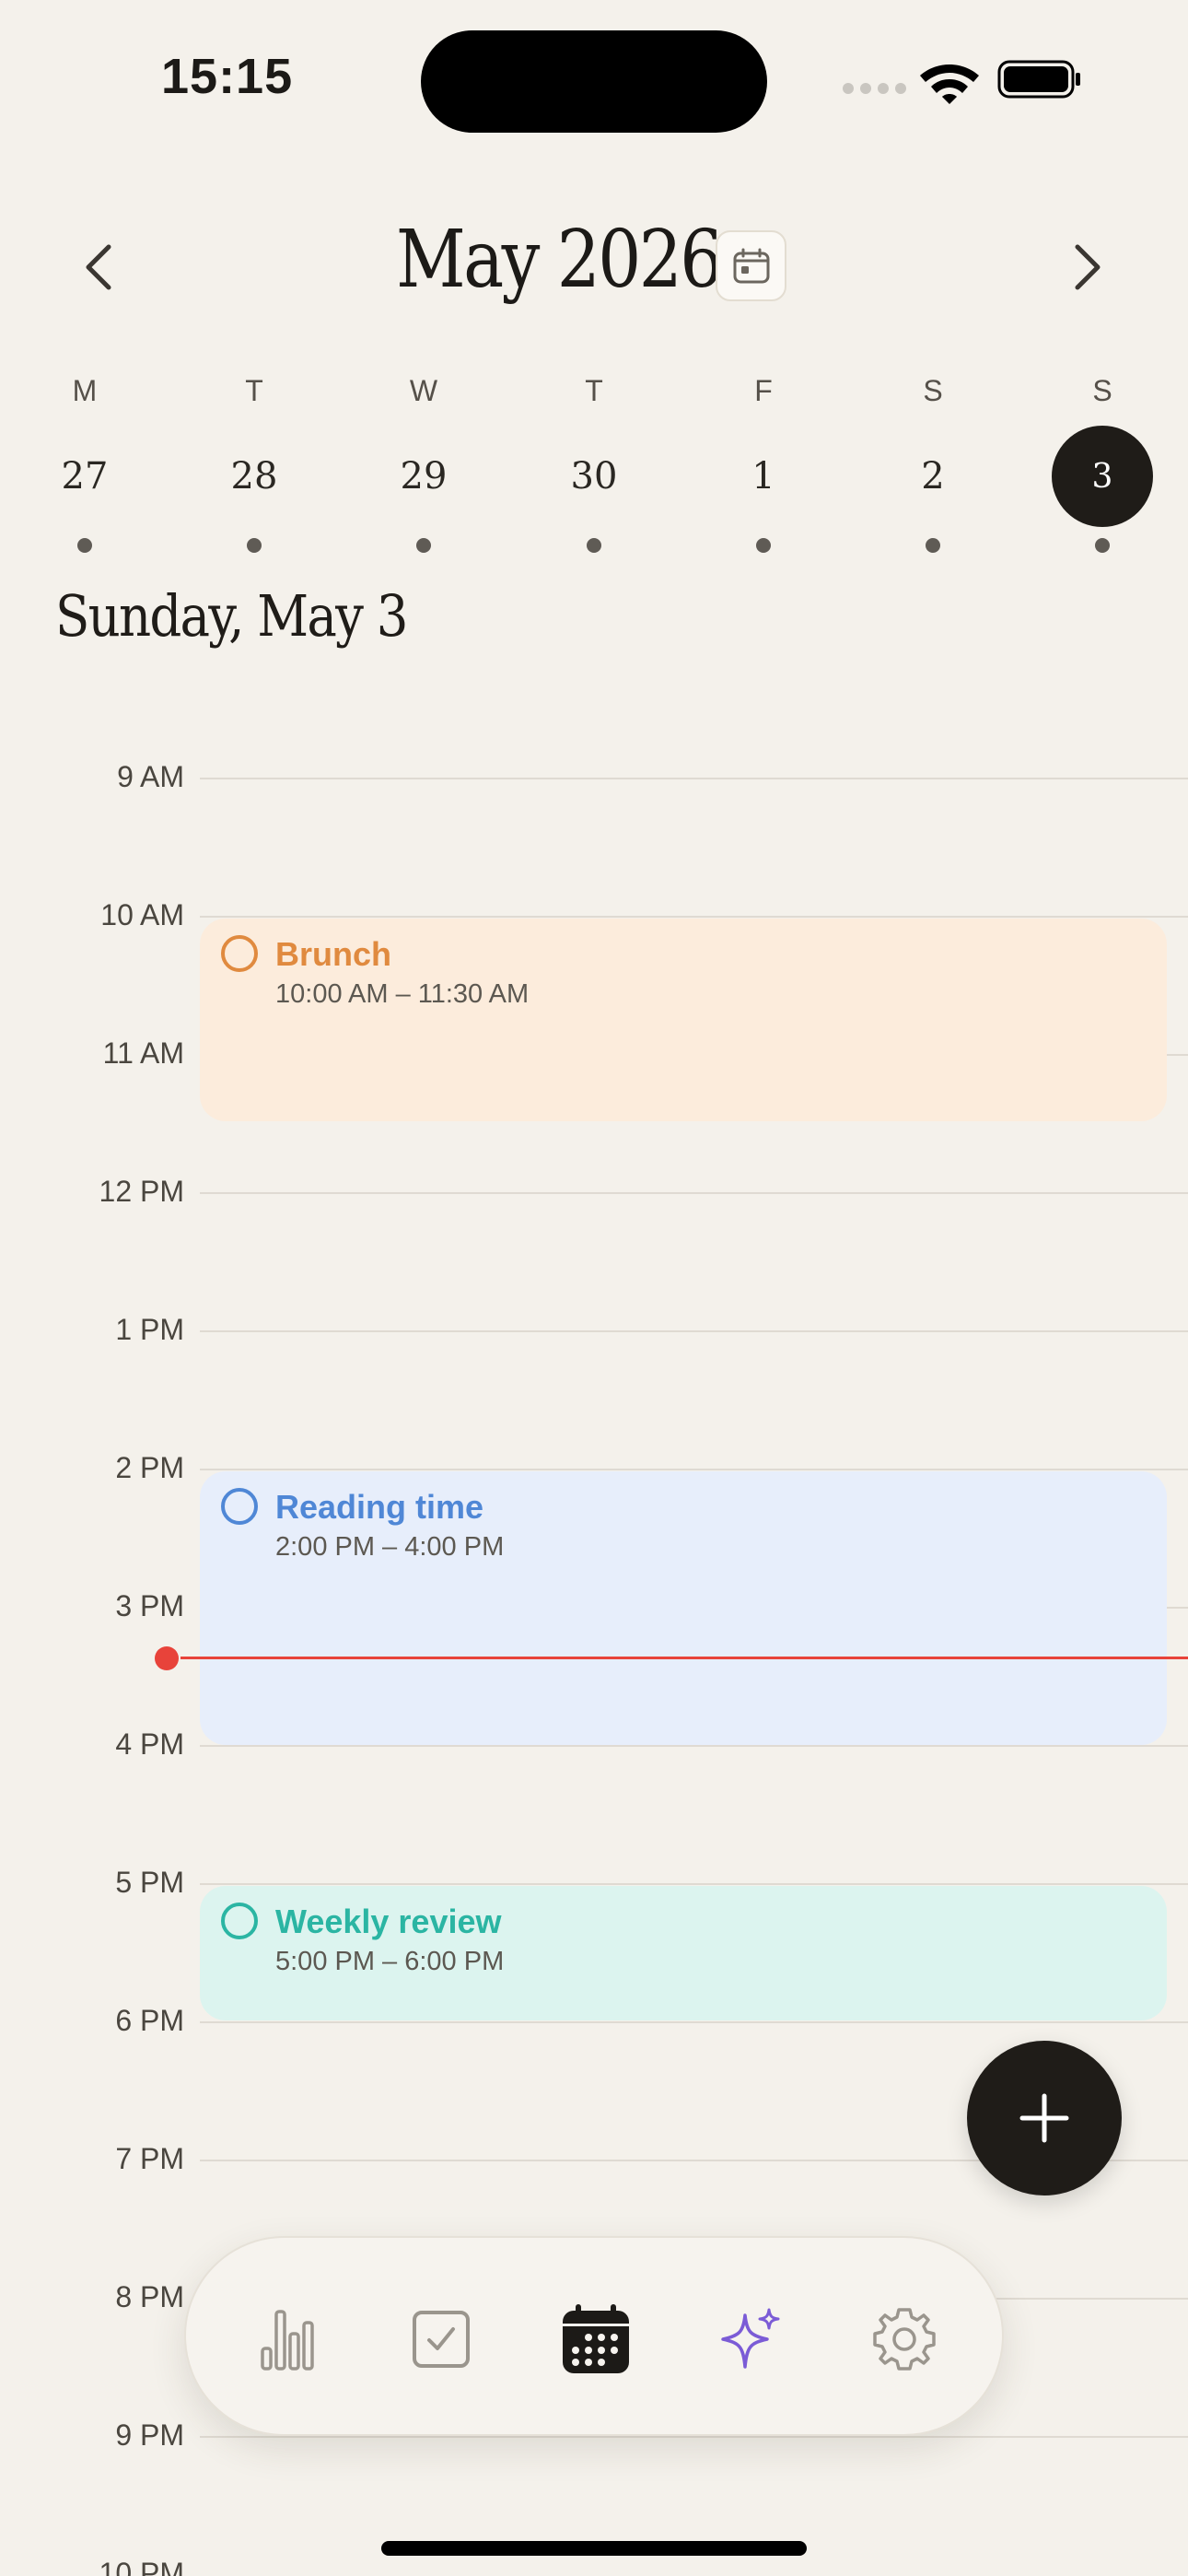 This screenshot has height=2576, width=1188. What do you see at coordinates (141, 1191) in the screenshot?
I see `hour-label: 12 PM` at bounding box center [141, 1191].